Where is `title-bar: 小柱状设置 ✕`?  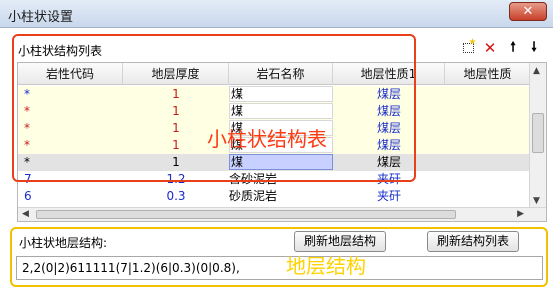 title-bar: 小柱状设置 ✕ is located at coordinates (276, 14).